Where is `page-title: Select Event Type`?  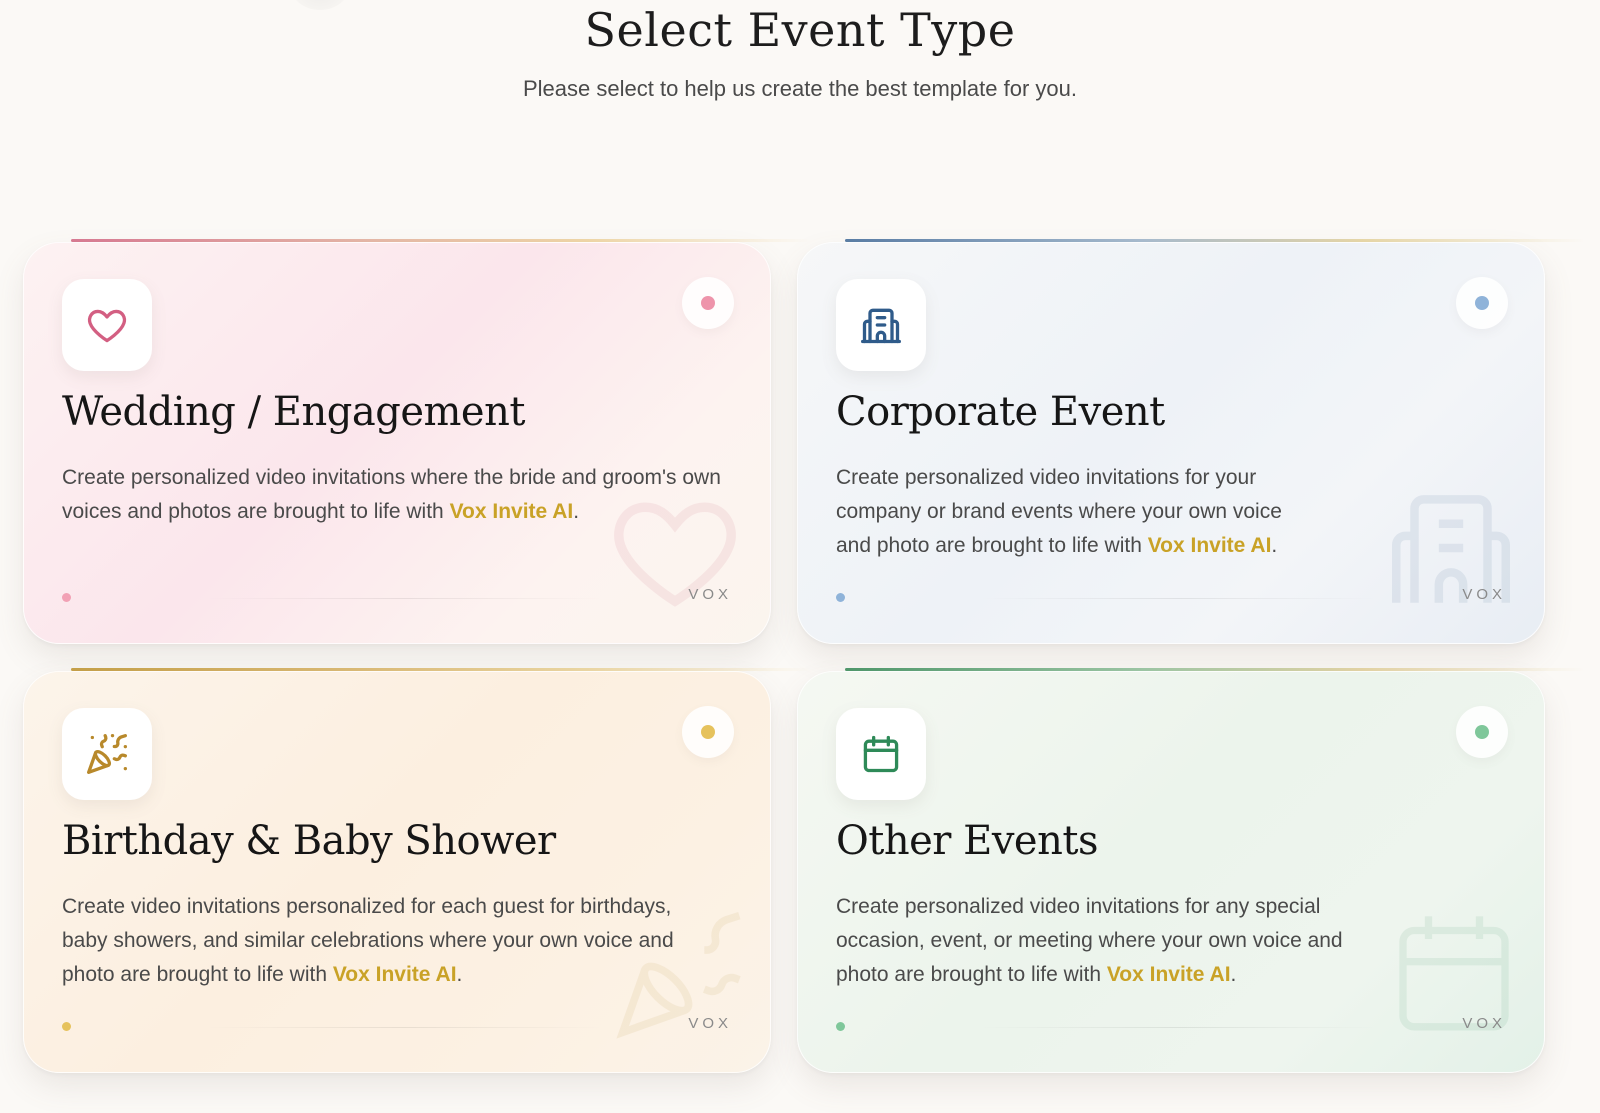
page-title: Select Event Type is located at coordinates (800, 30).